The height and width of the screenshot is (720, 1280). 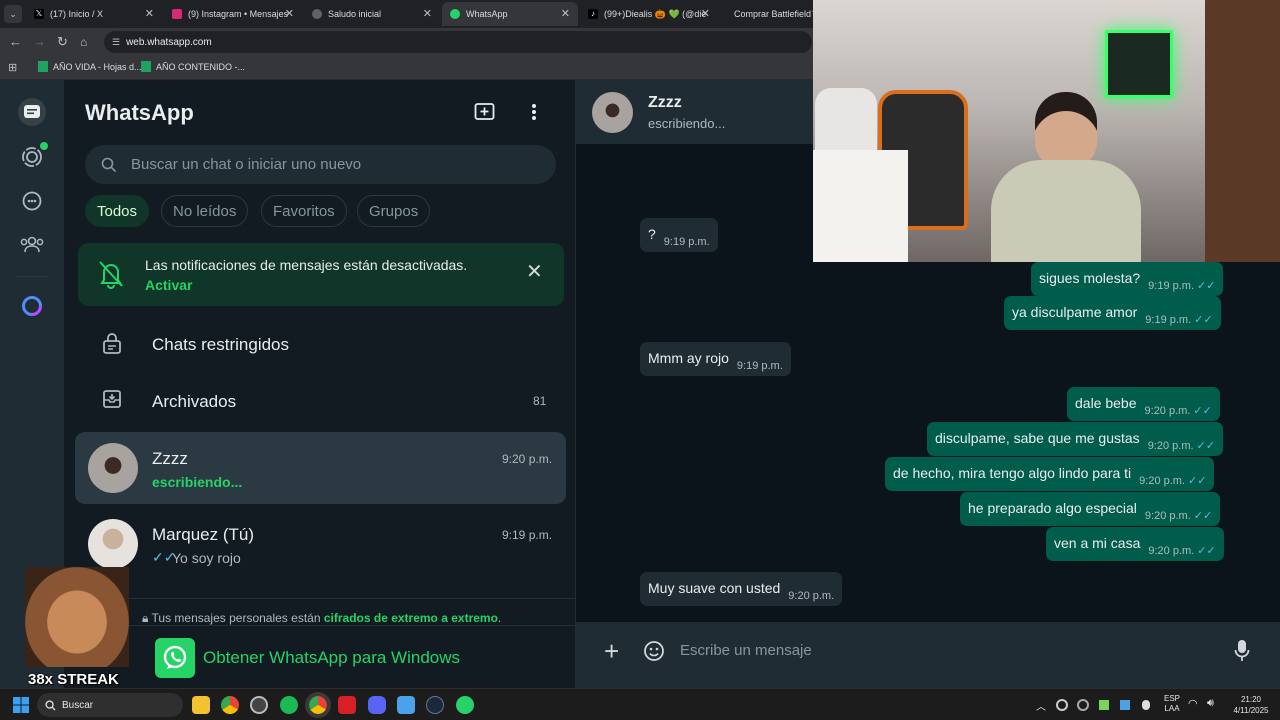 I want to click on message-outgoing: dale bebe 9:20 p.m. ✓✓, so click(x=1143, y=404).